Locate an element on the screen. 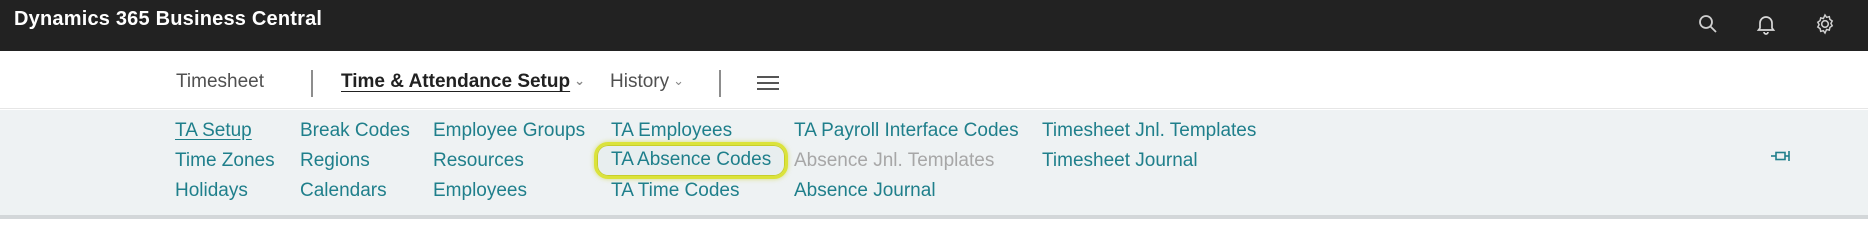  nav-history: History ⌄ is located at coordinates (647, 82).